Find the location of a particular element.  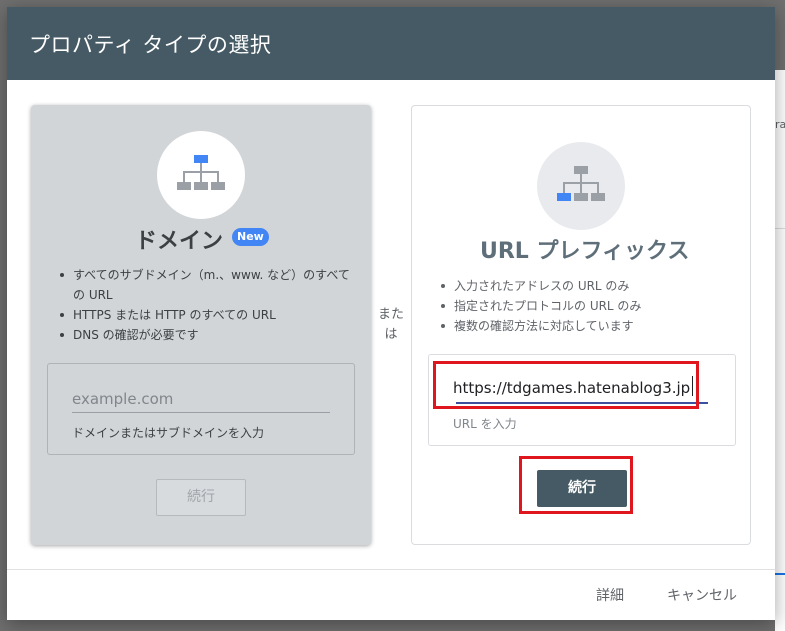

dialog-header: プロパティ タイプの選択 is located at coordinates (391, 43).